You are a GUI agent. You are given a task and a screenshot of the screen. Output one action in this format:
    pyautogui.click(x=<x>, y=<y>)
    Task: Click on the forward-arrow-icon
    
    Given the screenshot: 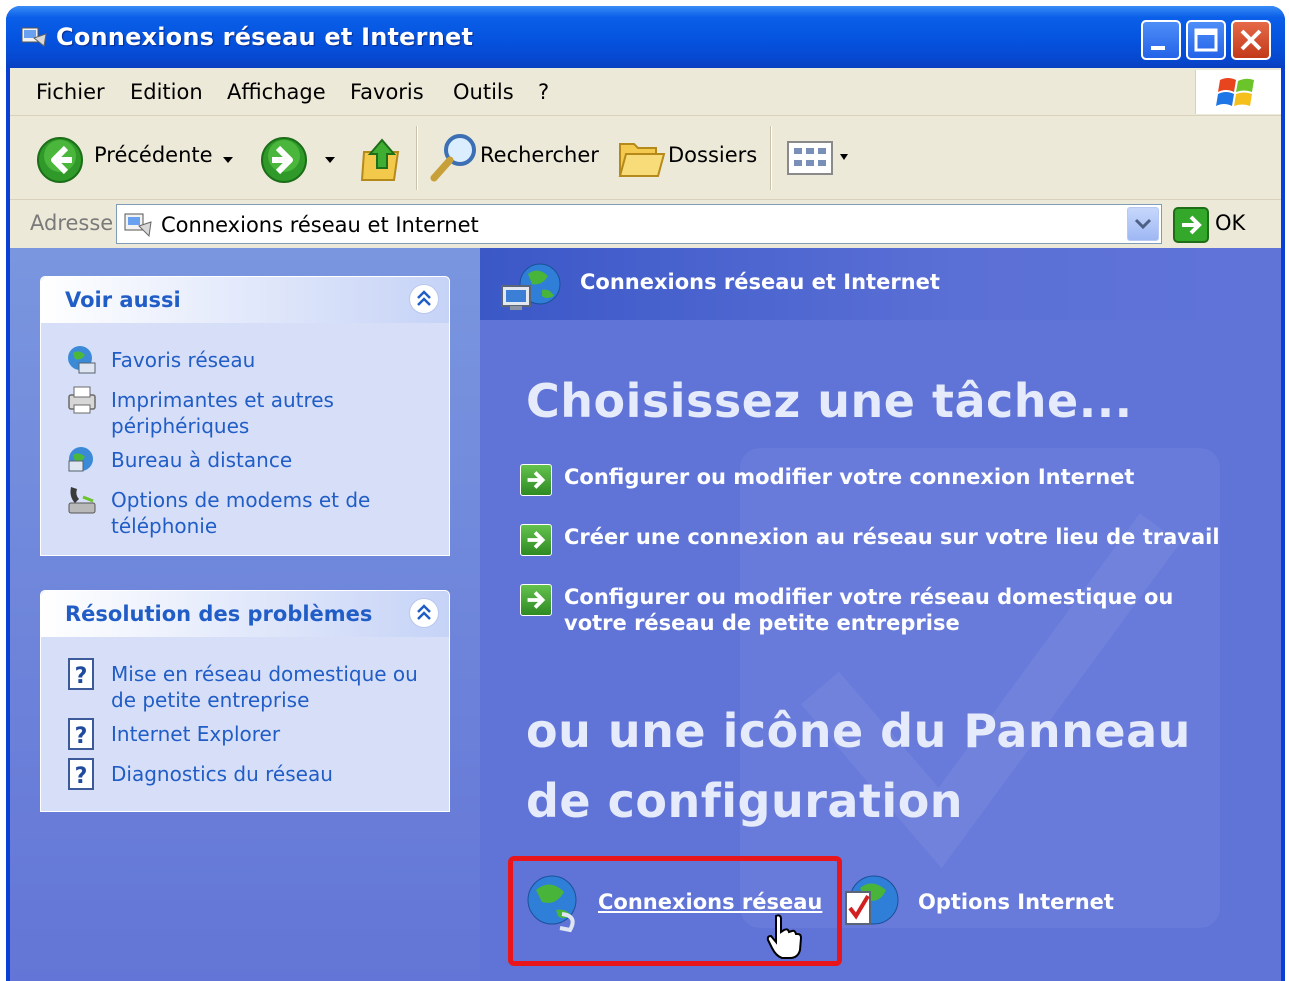 What is the action you would take?
    pyautogui.click(x=284, y=160)
    